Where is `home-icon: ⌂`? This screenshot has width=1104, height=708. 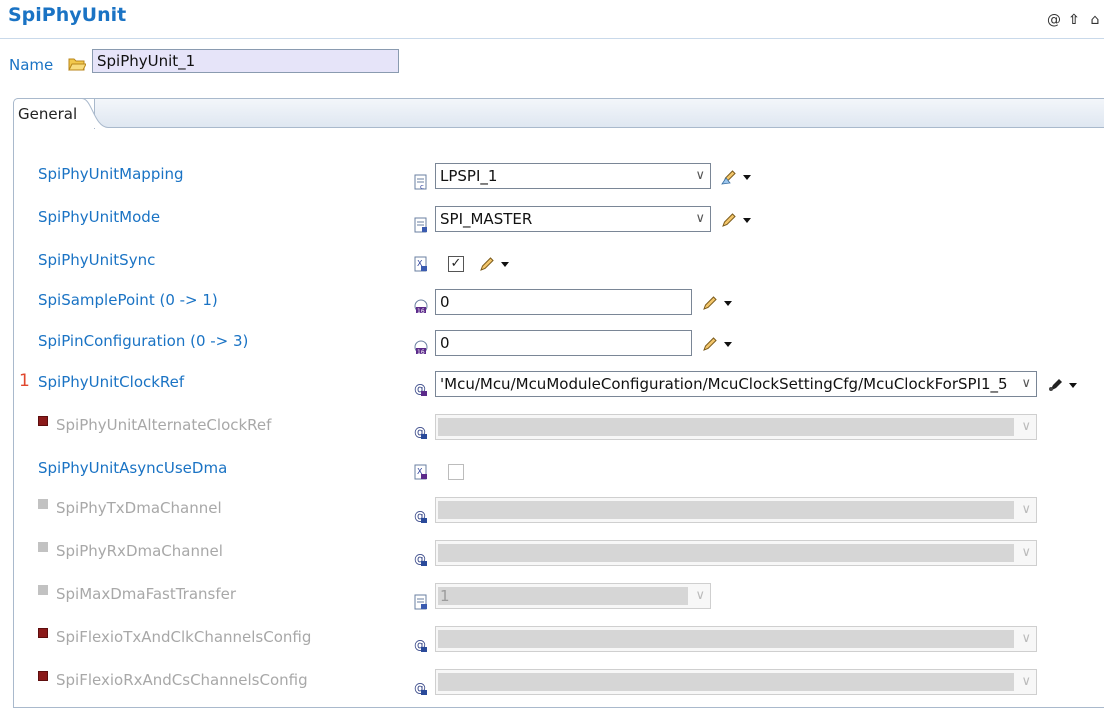
home-icon: ⌂ is located at coordinates (1095, 20).